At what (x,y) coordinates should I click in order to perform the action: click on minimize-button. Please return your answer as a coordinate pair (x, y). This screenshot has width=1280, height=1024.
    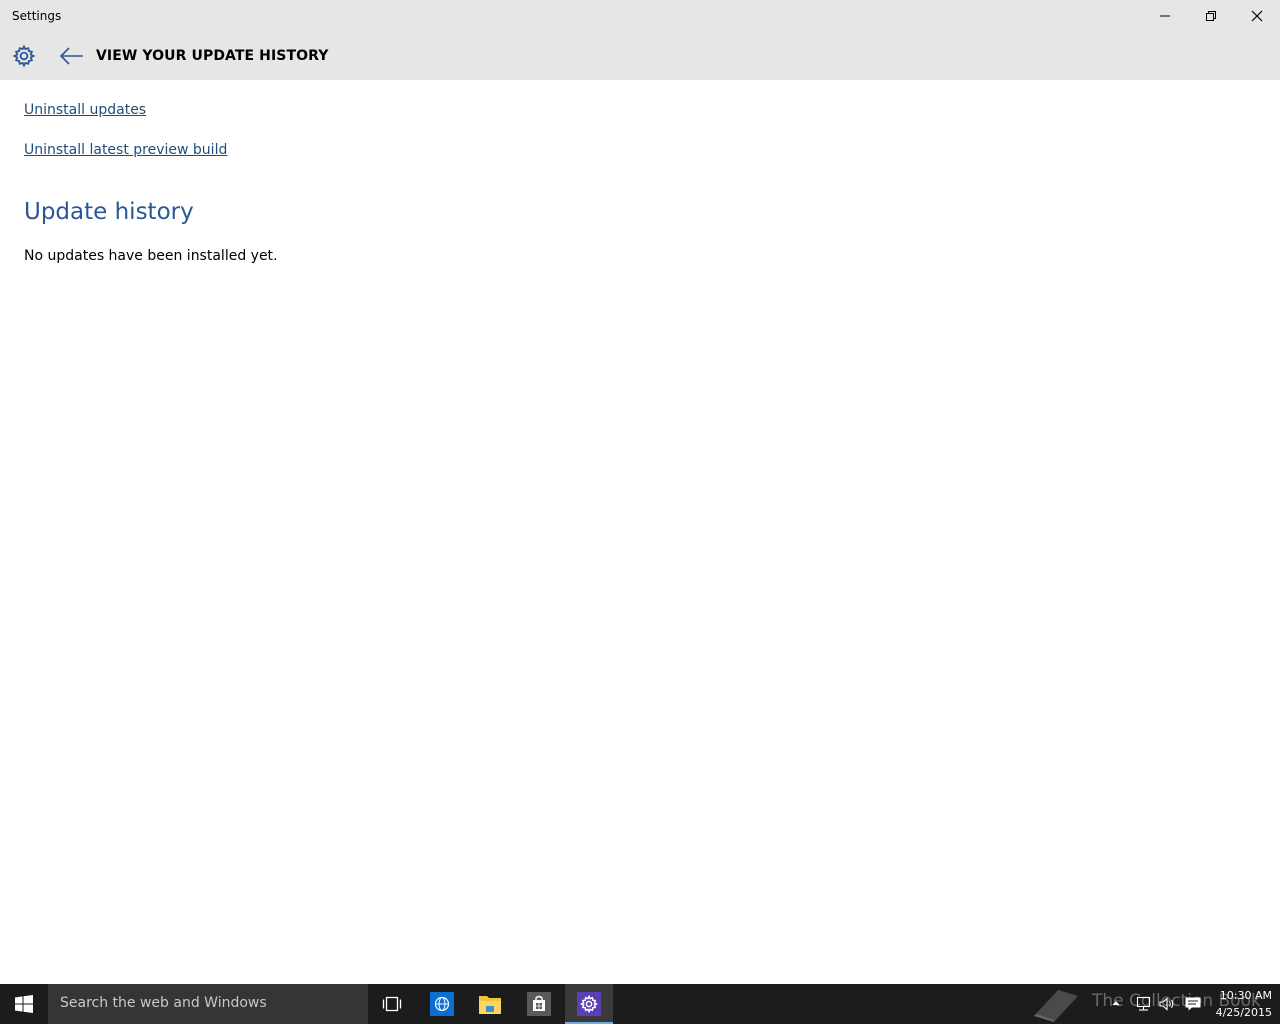
    Looking at the image, I should click on (1165, 16).